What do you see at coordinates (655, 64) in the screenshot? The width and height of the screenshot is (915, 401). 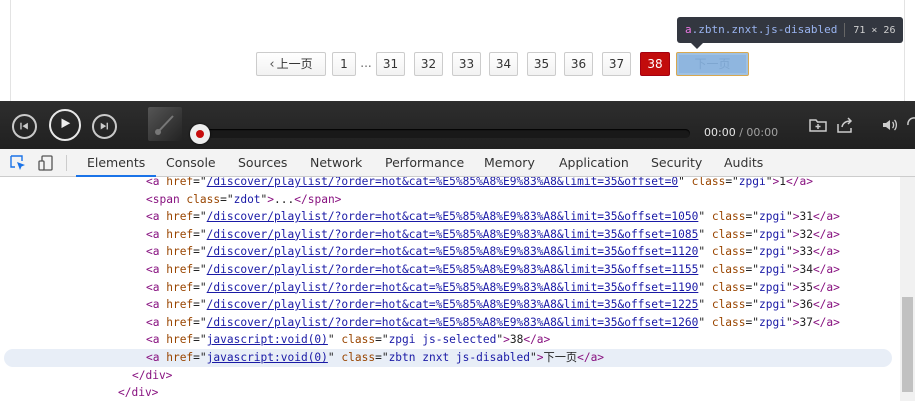 I see `page-button-selected: 38` at bounding box center [655, 64].